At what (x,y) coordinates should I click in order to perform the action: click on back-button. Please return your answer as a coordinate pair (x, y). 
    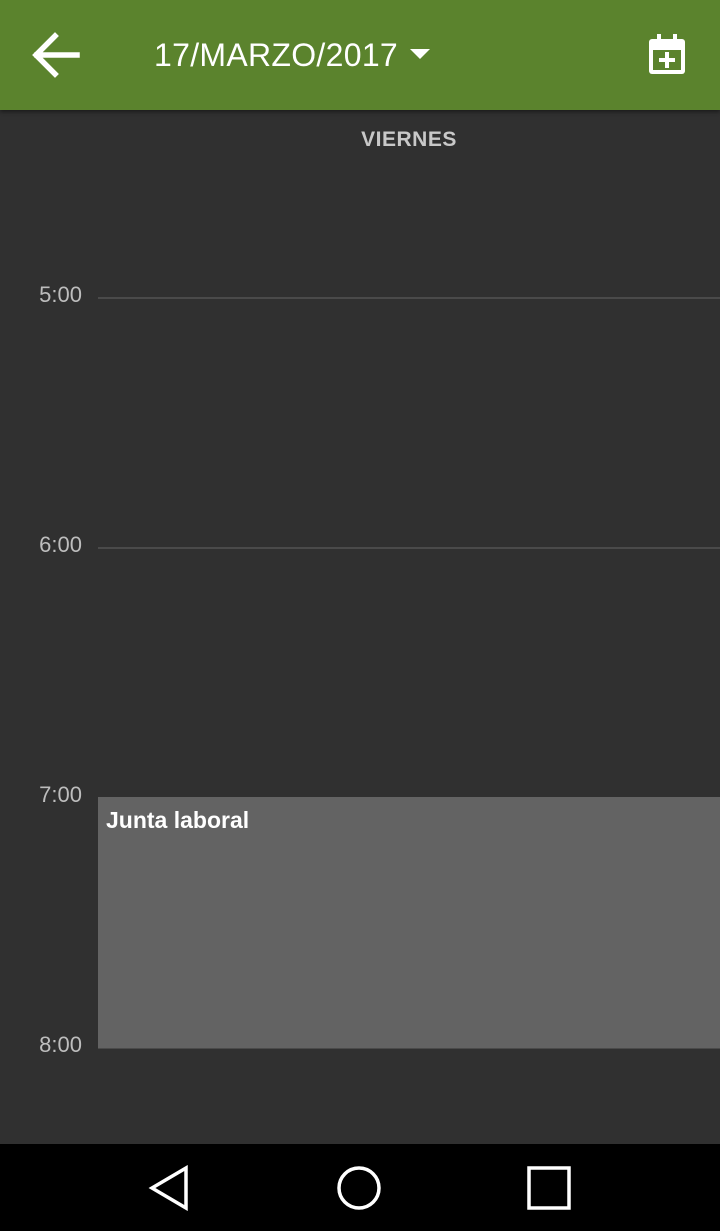
    Looking at the image, I should click on (55, 55).